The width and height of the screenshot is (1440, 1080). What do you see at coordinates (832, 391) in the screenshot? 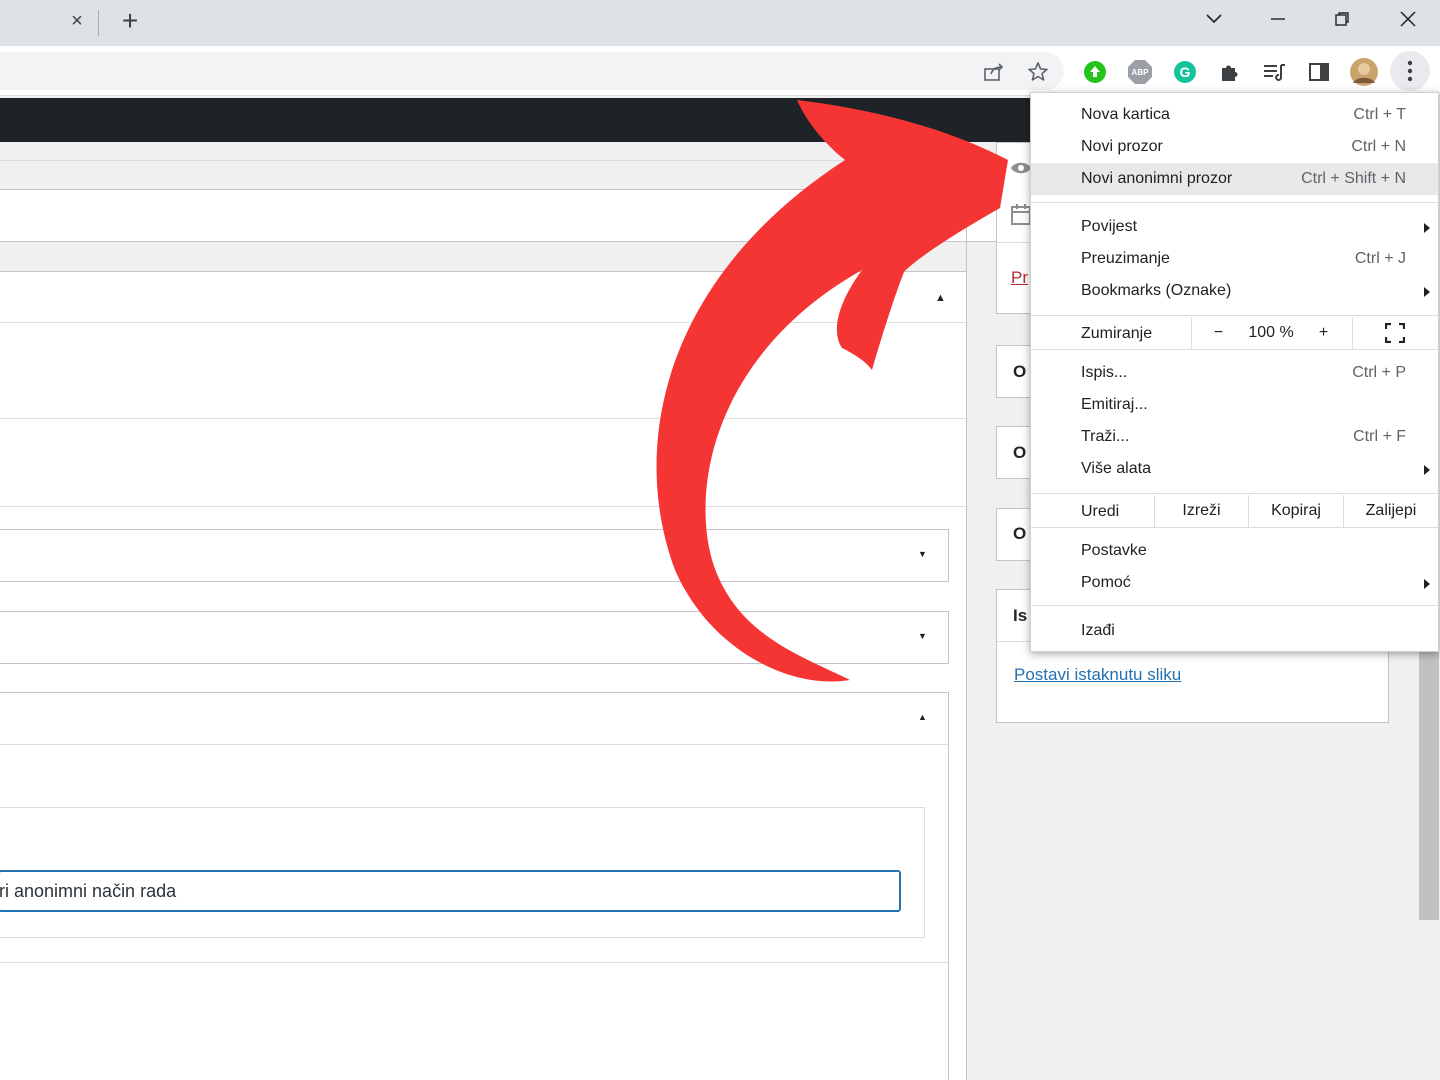
I see `red-curved-arrow-annotation` at bounding box center [832, 391].